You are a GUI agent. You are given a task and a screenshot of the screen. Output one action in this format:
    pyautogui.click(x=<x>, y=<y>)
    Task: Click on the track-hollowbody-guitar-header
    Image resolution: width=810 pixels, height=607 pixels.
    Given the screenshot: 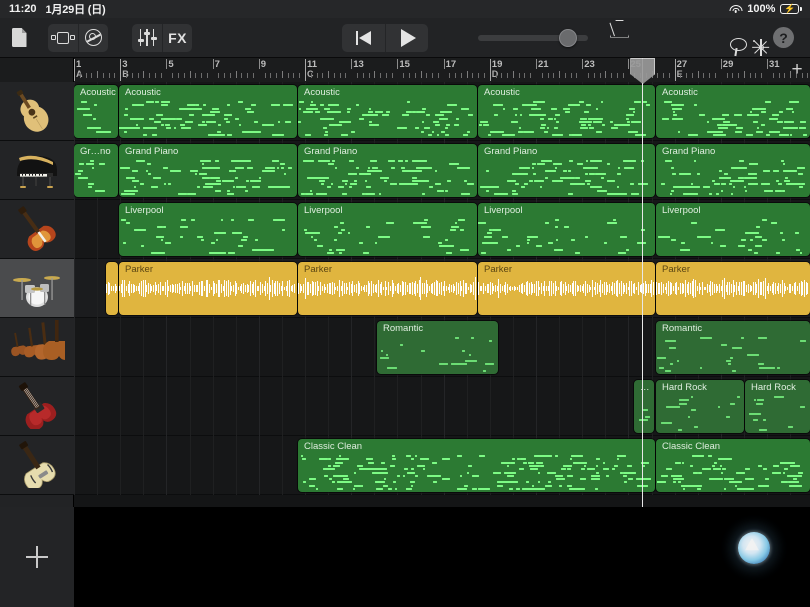 What is the action you would take?
    pyautogui.click(x=37, y=465)
    